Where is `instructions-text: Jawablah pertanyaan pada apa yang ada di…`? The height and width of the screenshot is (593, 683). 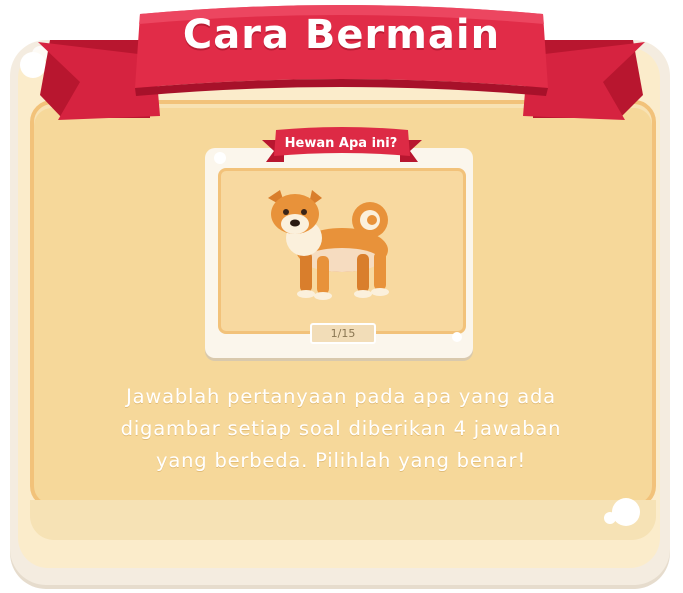
instructions-text: Jawablah pertanyaan pada apa yang ada di… is located at coordinates (341, 429).